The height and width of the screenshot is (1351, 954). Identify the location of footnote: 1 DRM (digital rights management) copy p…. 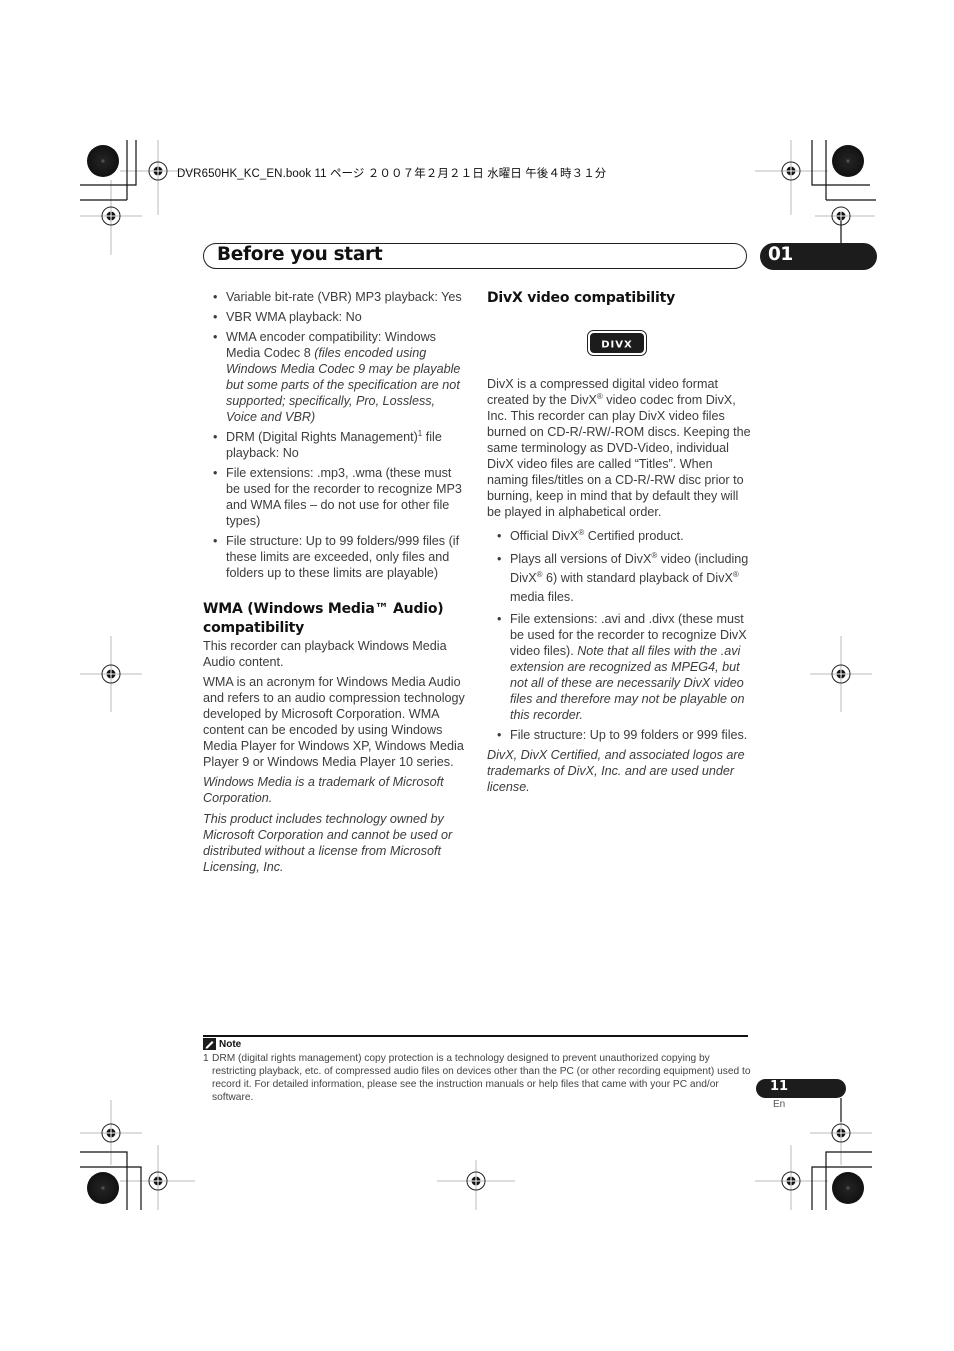
(477, 1078).